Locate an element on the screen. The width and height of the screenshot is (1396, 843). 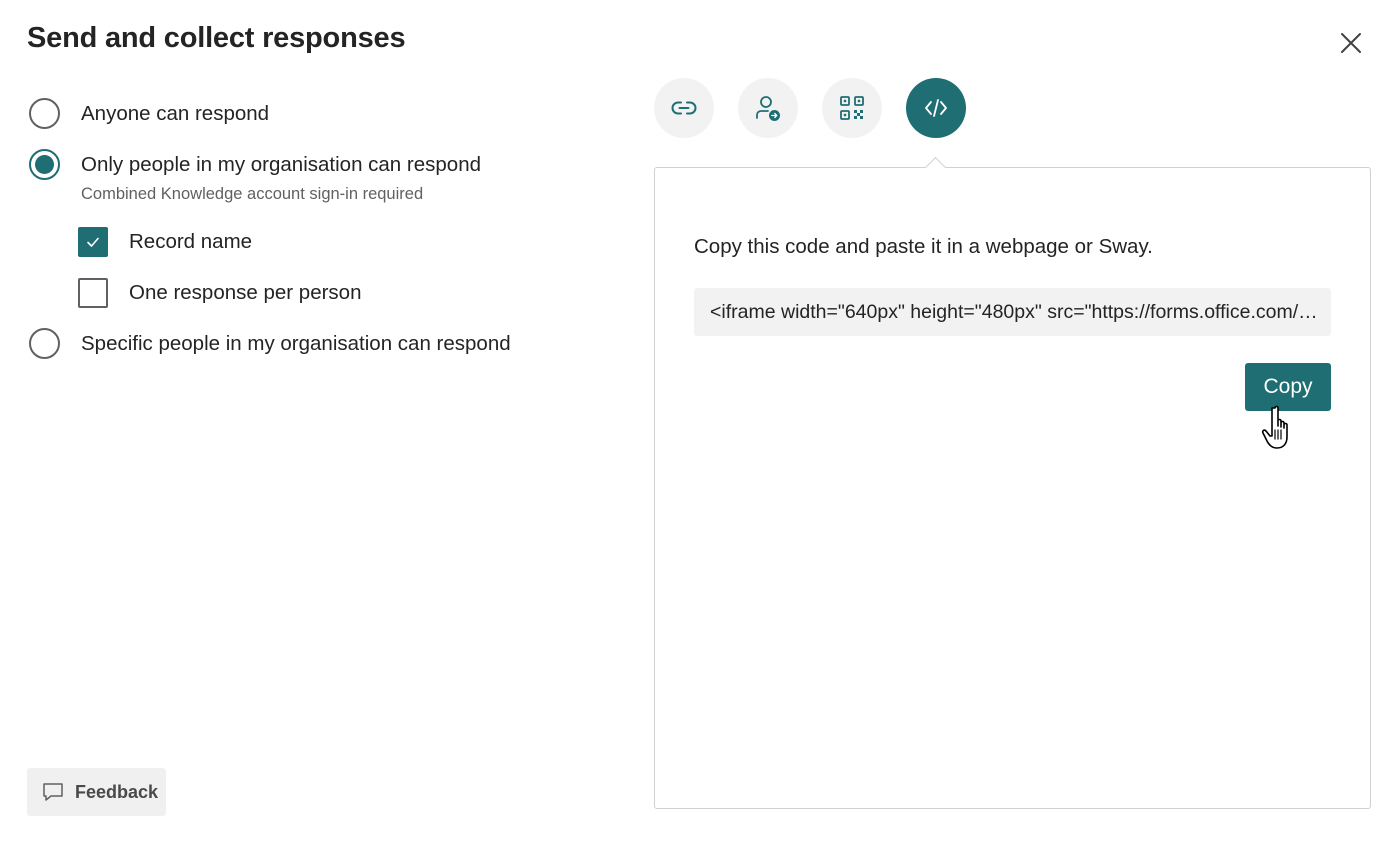
embed-code-icon is located at coordinates (936, 108).